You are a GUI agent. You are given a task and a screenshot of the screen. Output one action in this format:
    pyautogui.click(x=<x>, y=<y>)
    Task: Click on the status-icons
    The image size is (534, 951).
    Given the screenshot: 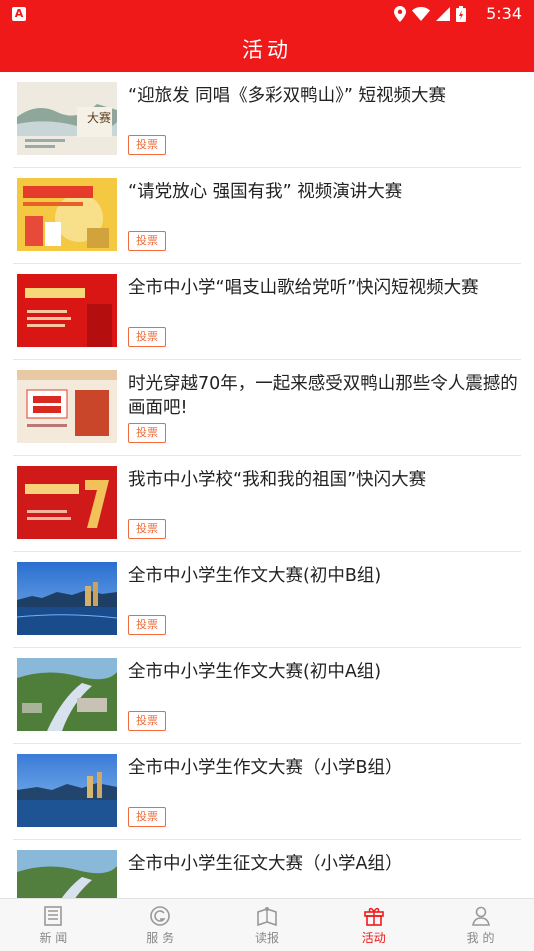 What is the action you would take?
    pyautogui.click(x=430, y=14)
    